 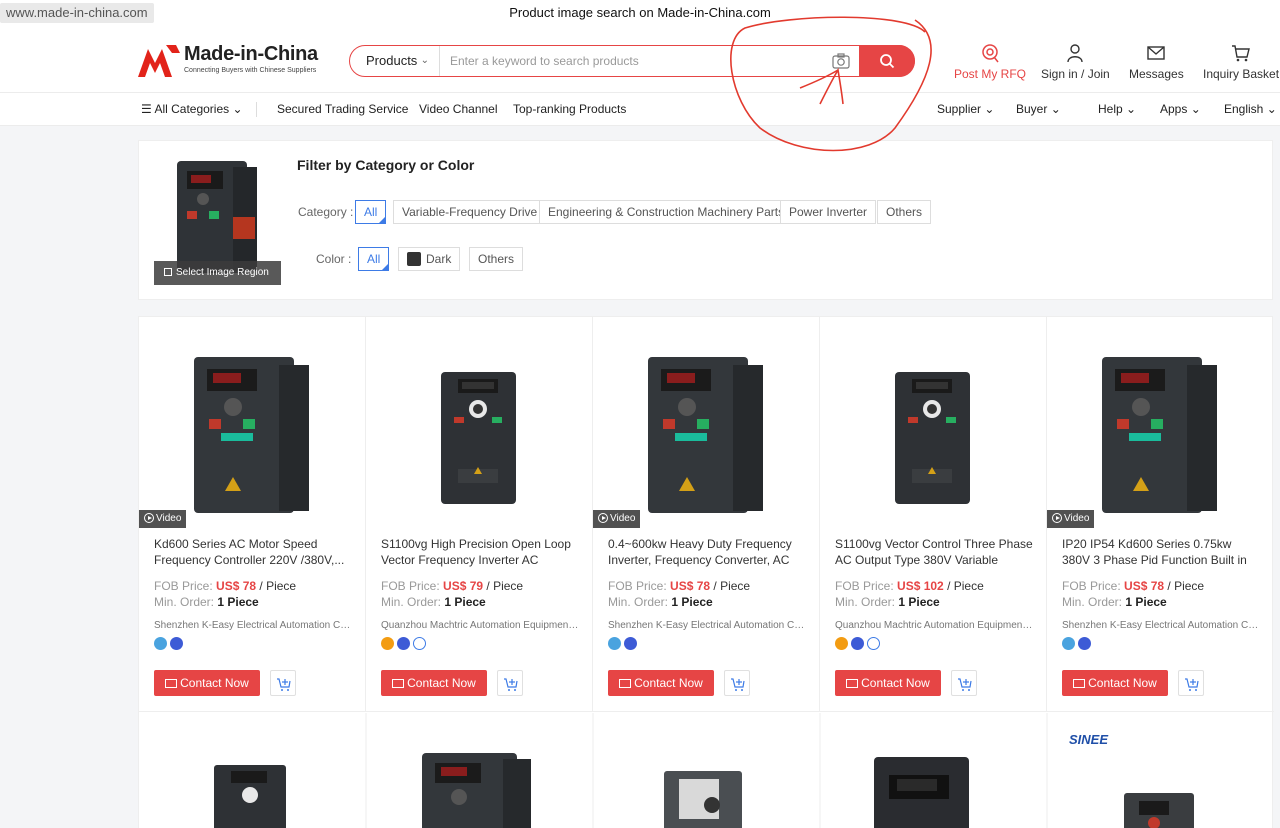 I want to click on query-image-thumbnail, so click(x=218, y=218).